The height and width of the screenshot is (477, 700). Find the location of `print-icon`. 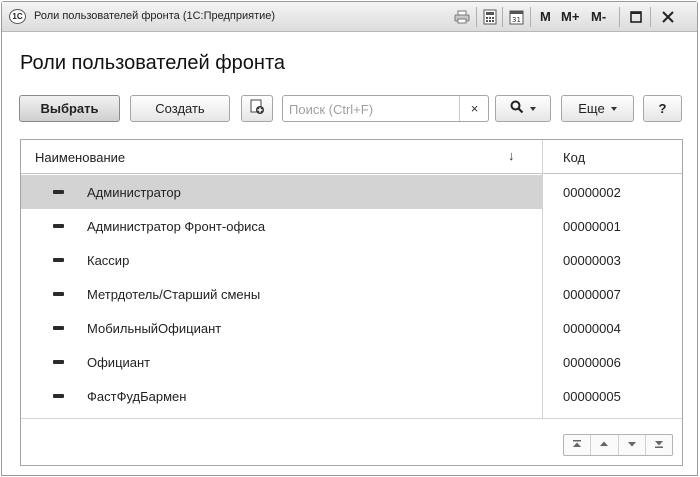

print-icon is located at coordinates (462, 17).